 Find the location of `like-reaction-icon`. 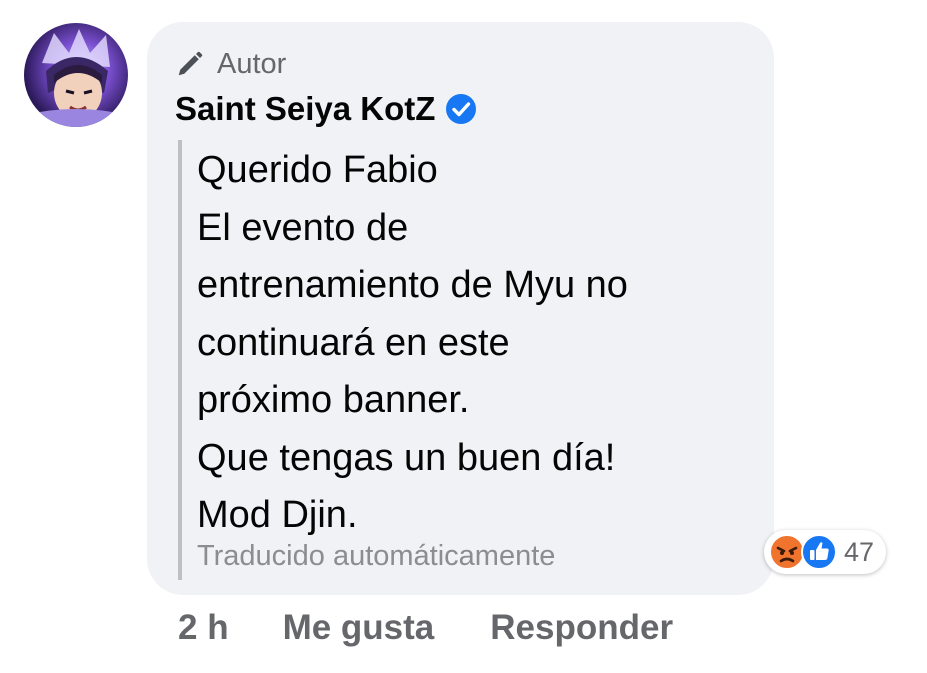

like-reaction-icon is located at coordinates (819, 552).